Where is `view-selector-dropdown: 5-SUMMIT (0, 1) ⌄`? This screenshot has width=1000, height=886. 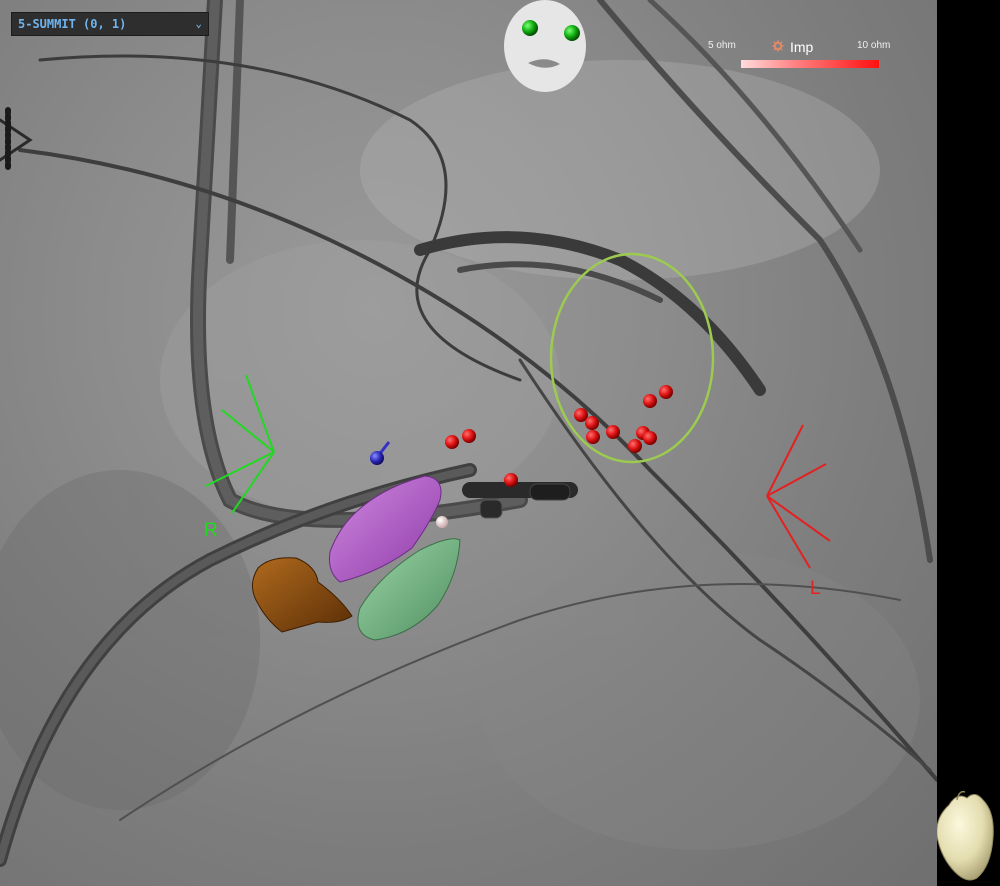
view-selector-dropdown: 5-SUMMIT (0, 1) ⌄ is located at coordinates (110, 24).